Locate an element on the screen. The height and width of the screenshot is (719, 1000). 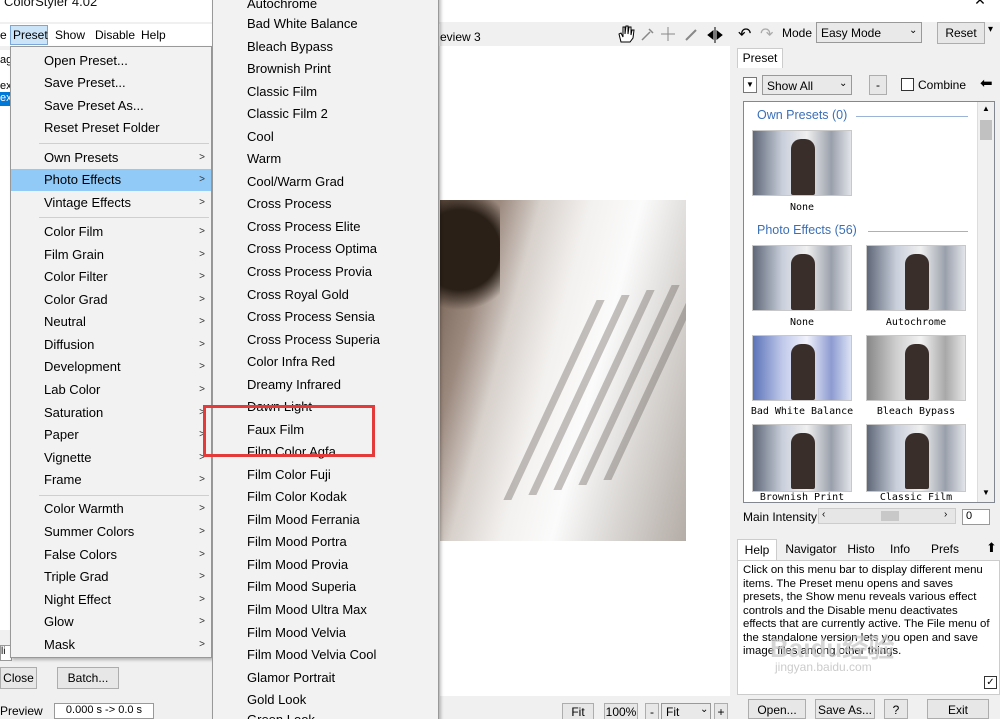
menu-item-reset-preset-folder: Reset Preset Folder is located at coordinates (111, 128).